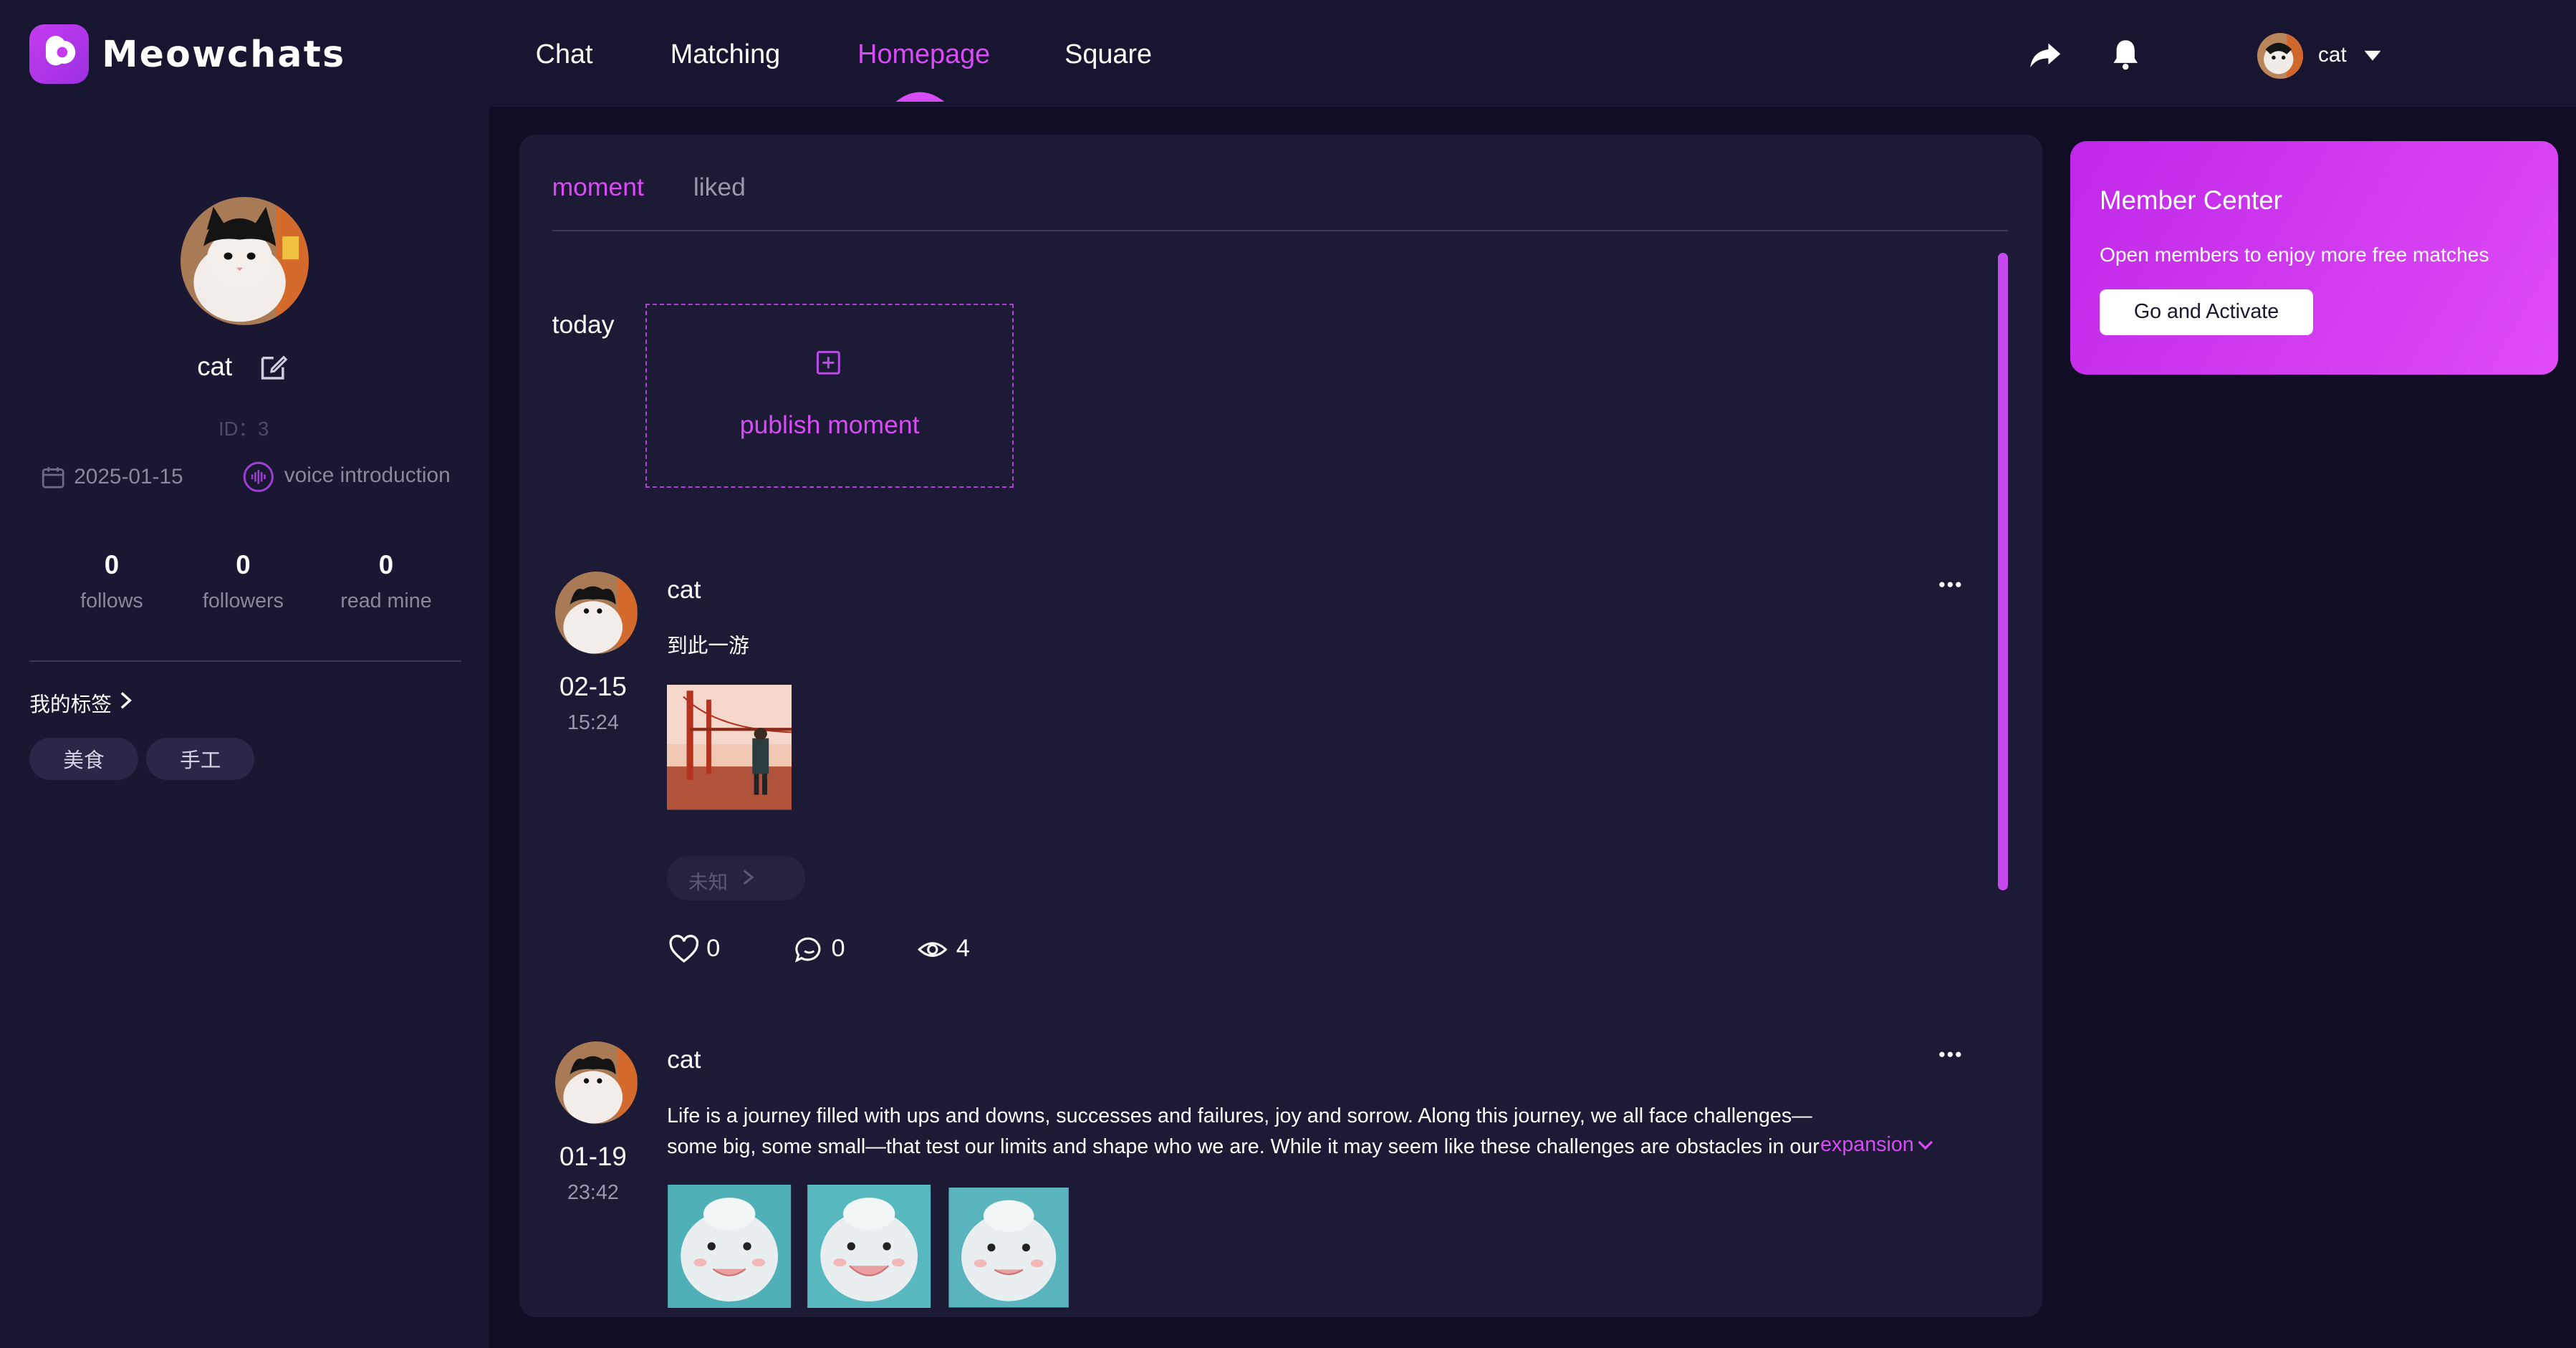  I want to click on nav-homepage: Homepage, so click(923, 54).